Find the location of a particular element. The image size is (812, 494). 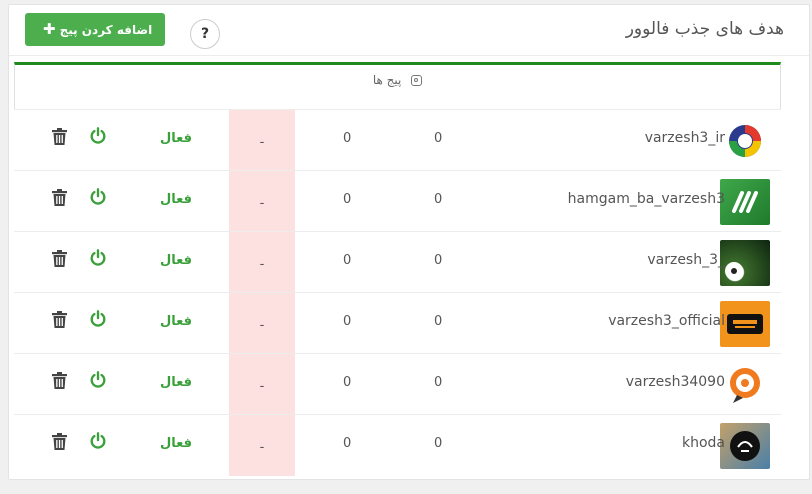

pages-heading: پیج ها is located at coordinates (397, 80).